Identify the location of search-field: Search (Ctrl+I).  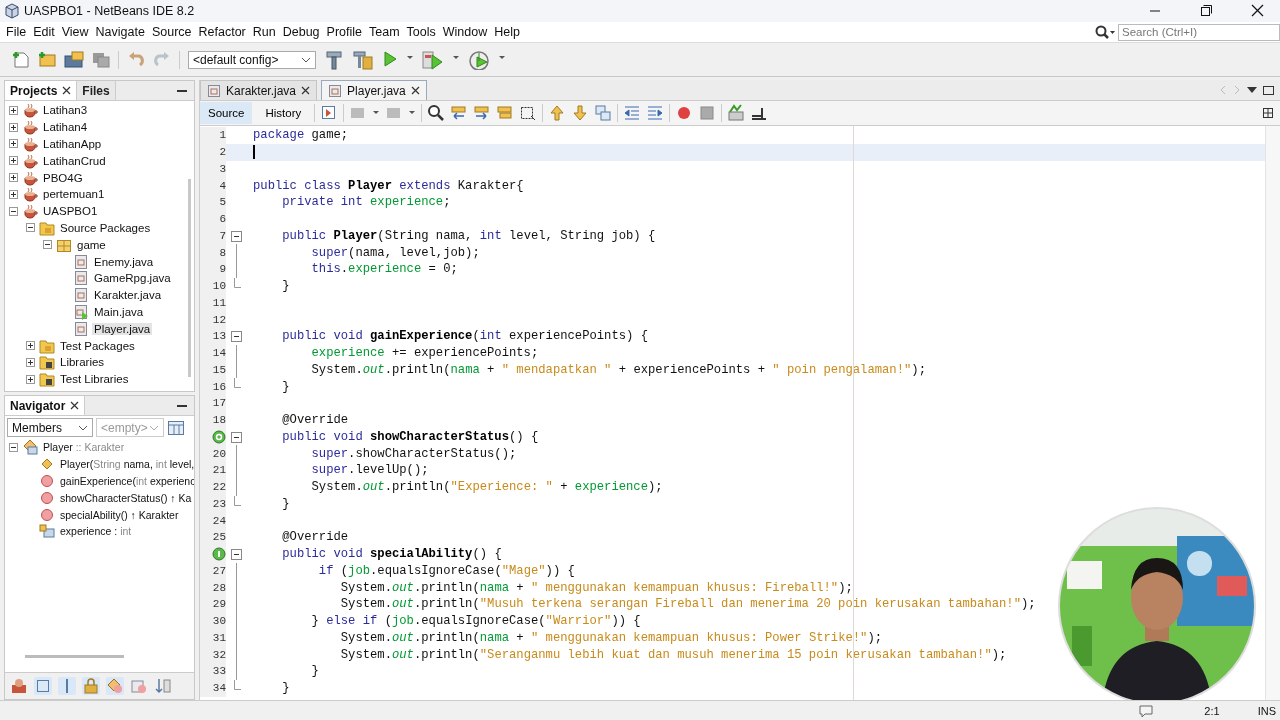
(1199, 32).